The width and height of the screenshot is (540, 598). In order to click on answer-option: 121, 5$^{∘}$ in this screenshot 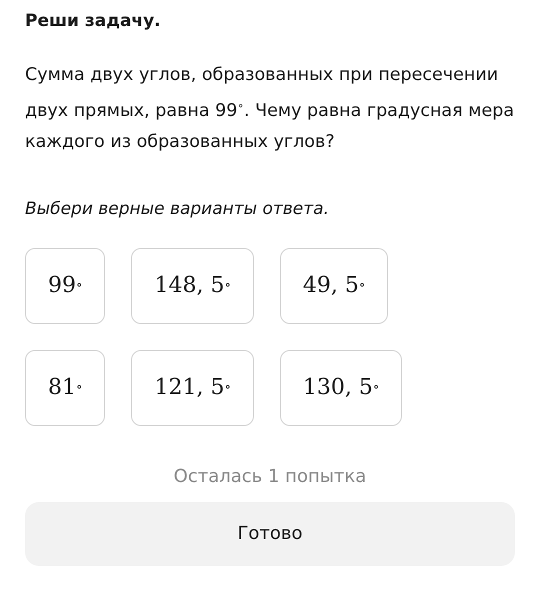, I will do `click(192, 388)`.